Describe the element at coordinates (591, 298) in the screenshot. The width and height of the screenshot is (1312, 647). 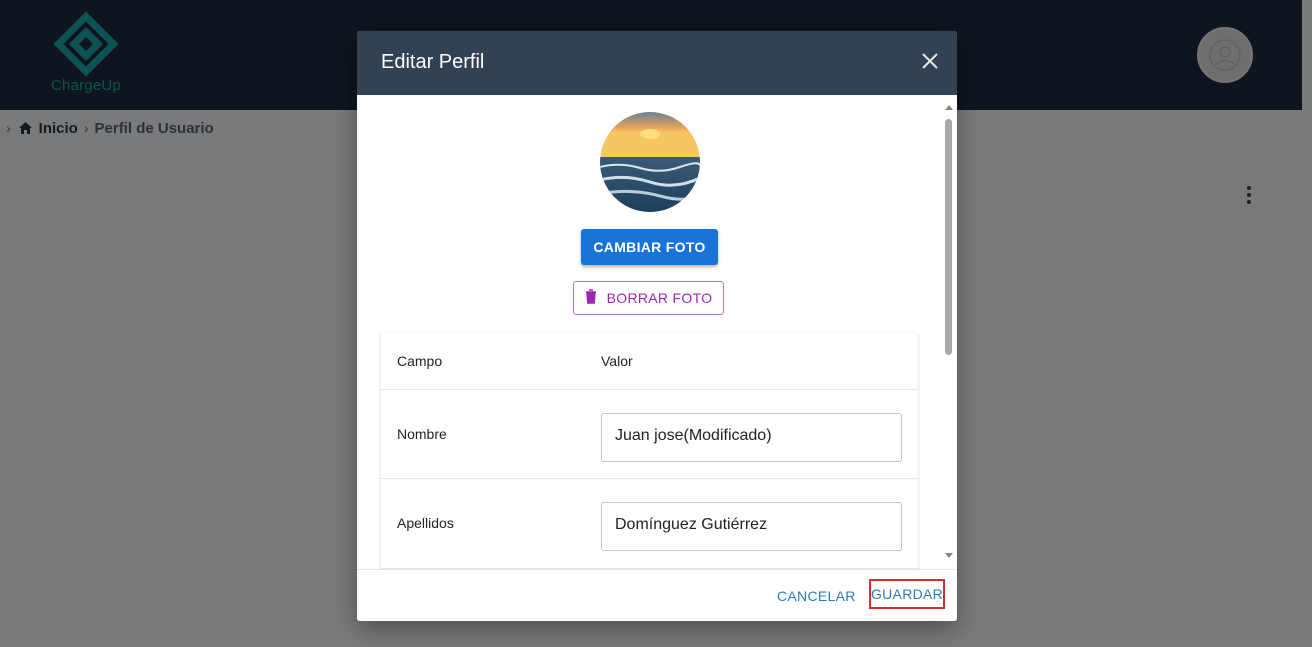
I see `trash-icon` at that location.